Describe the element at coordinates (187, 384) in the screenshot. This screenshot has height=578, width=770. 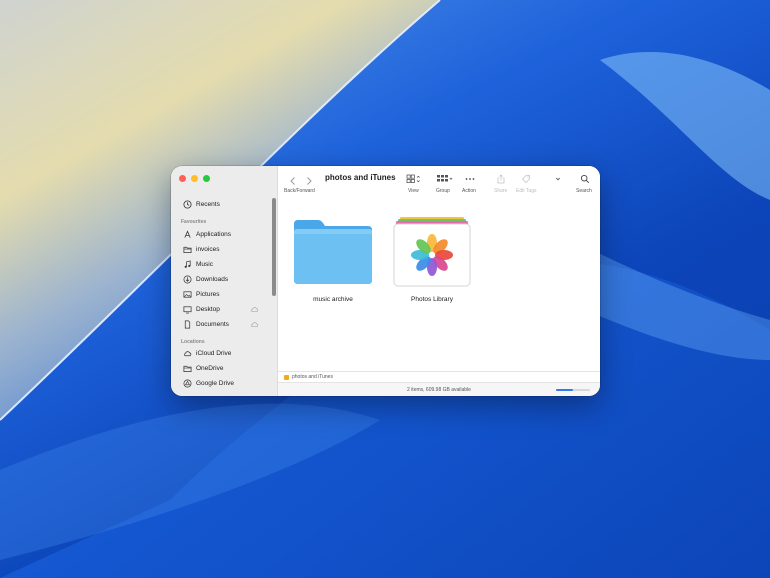
I see `google-drive-icon` at that location.